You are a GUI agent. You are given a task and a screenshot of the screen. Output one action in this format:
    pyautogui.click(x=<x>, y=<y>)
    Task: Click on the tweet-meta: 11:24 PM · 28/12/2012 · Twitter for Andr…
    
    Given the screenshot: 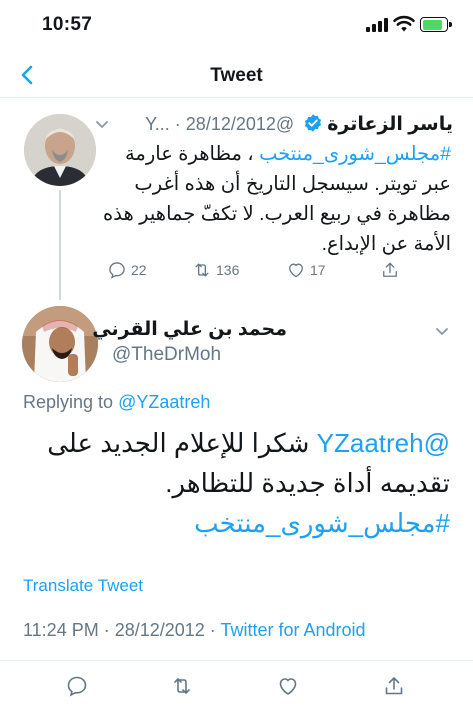 What is the action you would take?
    pyautogui.click(x=194, y=630)
    